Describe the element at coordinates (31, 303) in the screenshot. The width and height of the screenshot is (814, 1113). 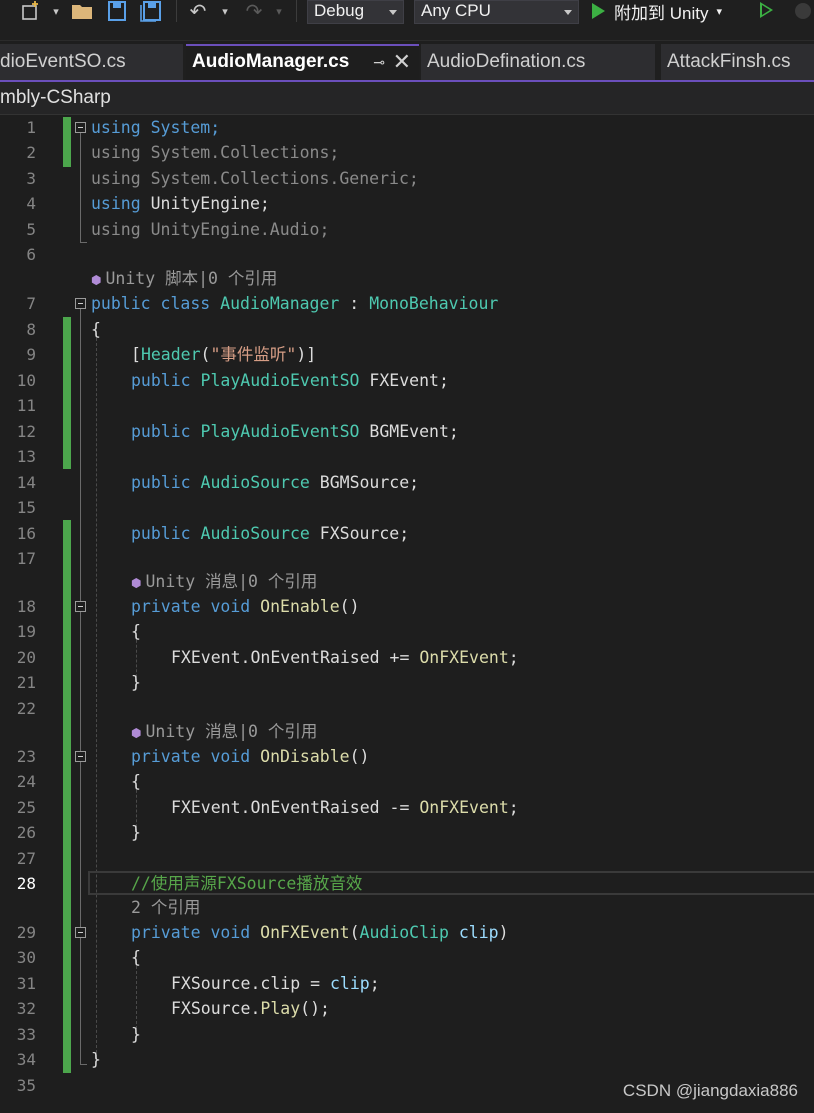
I see `line-number: 7` at that location.